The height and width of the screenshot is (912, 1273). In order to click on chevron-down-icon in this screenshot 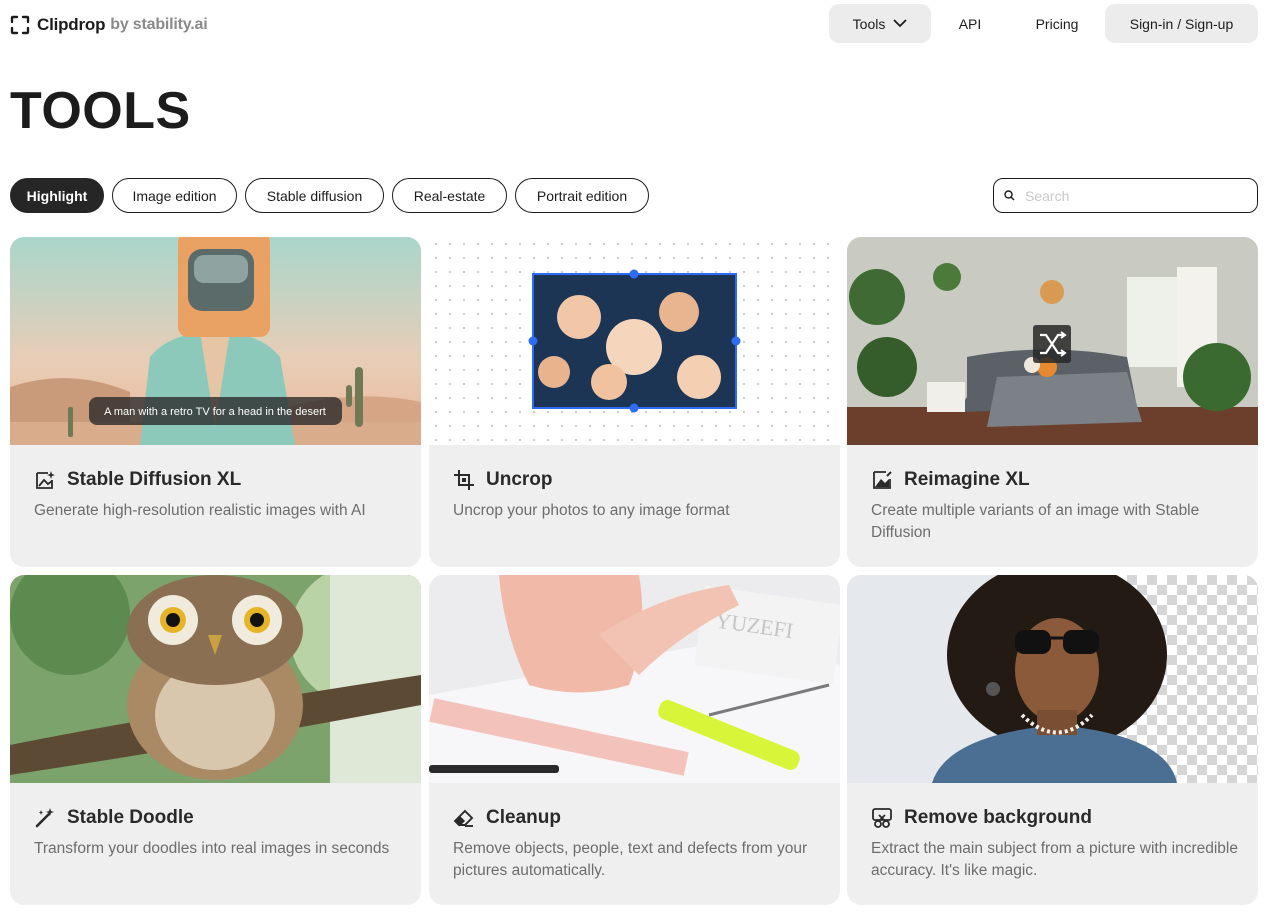, I will do `click(900, 23)`.